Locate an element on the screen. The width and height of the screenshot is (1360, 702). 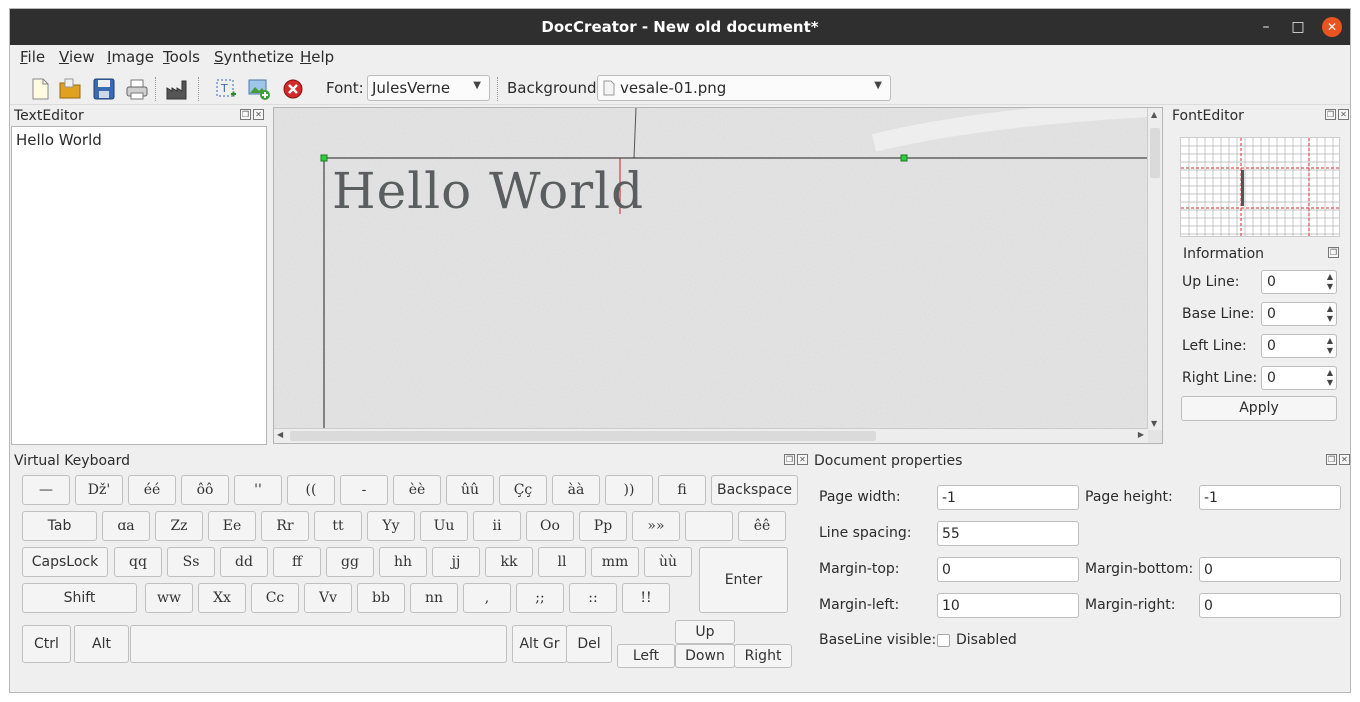
print-icon is located at coordinates (137, 89).